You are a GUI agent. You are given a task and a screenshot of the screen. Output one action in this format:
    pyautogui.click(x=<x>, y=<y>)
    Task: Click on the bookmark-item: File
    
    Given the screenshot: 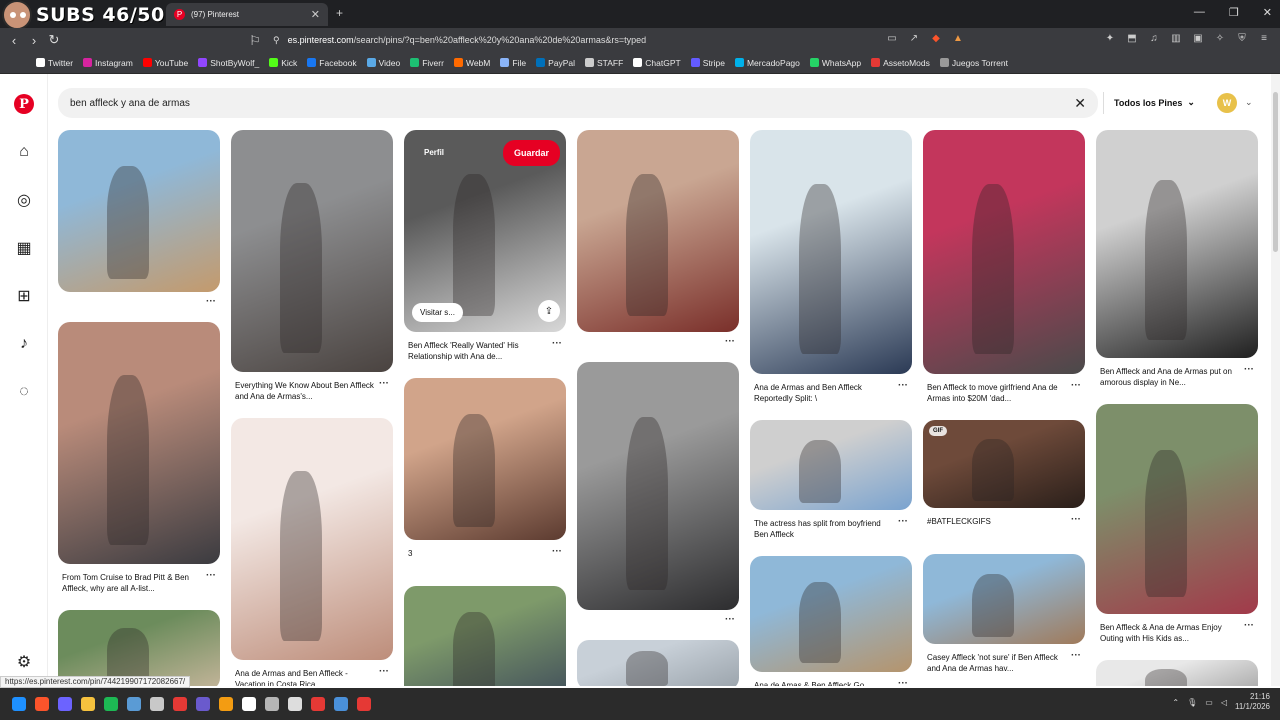 What is the action you would take?
    pyautogui.click(x=513, y=63)
    